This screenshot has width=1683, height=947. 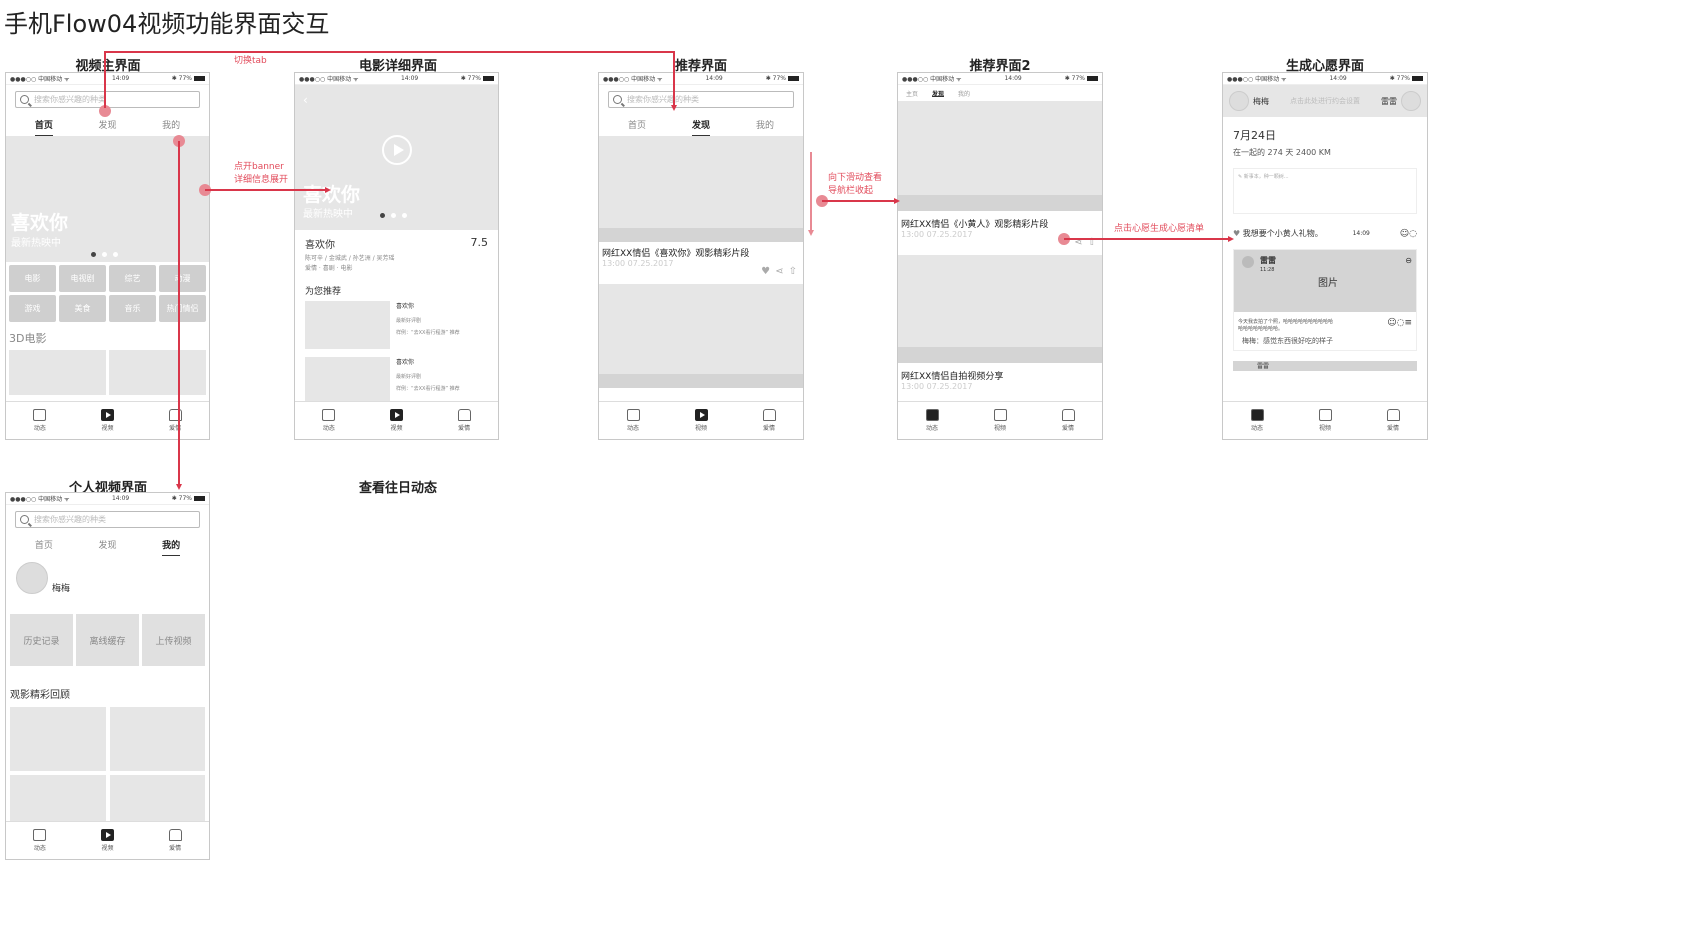 What do you see at coordinates (104, 254) in the screenshot?
I see `banner-pager` at bounding box center [104, 254].